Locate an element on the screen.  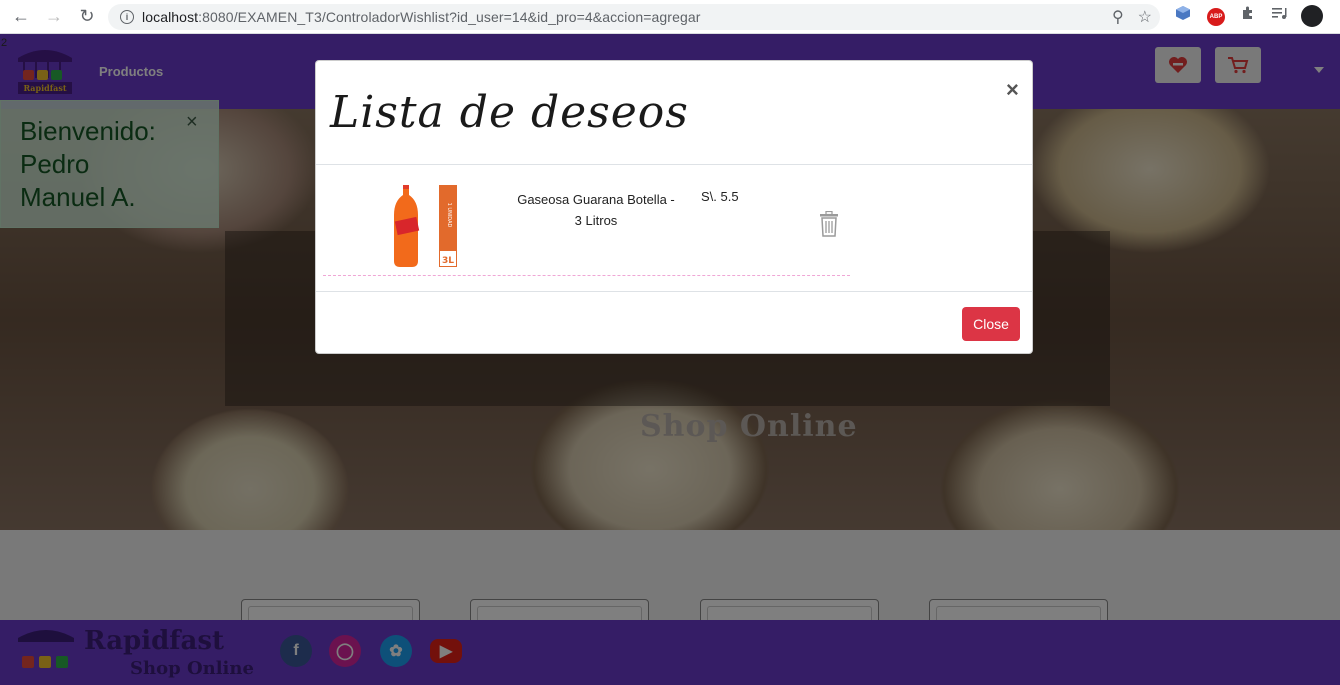
adblock-icon: ABP is located at coordinates (1216, 17).